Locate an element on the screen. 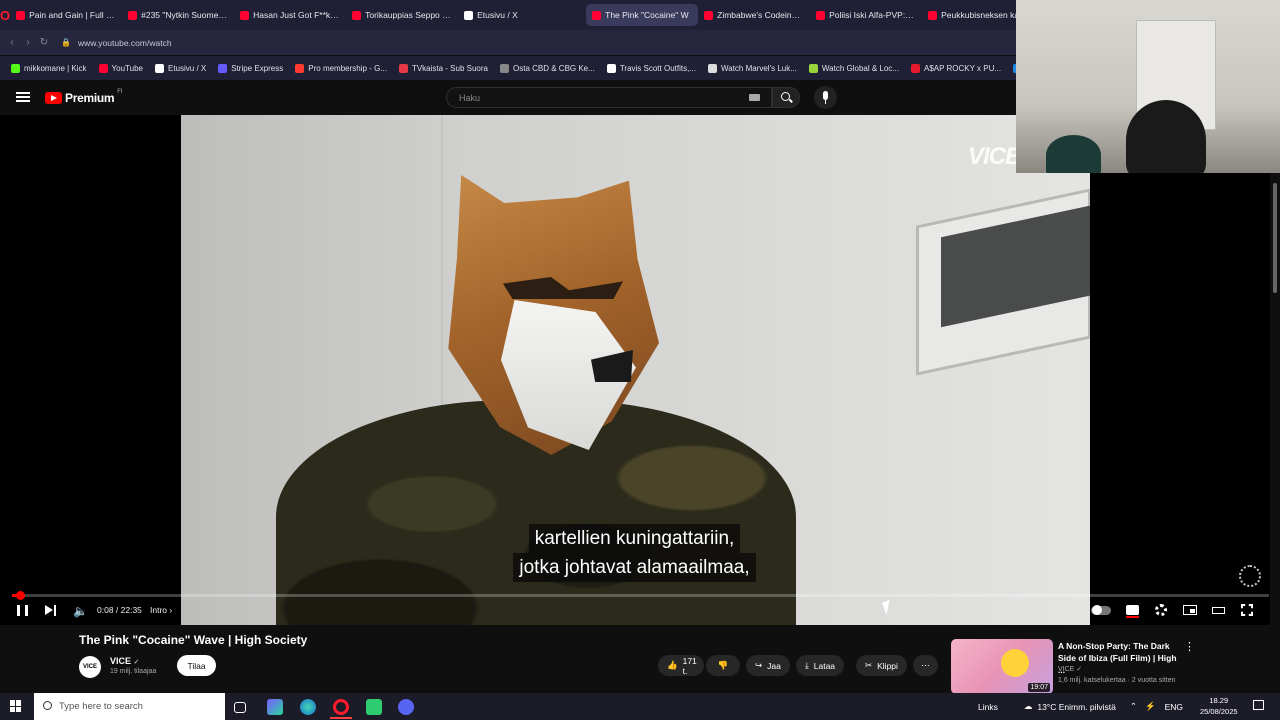 The image size is (1280, 720). share-button: ↪ Jaa is located at coordinates (768, 665).